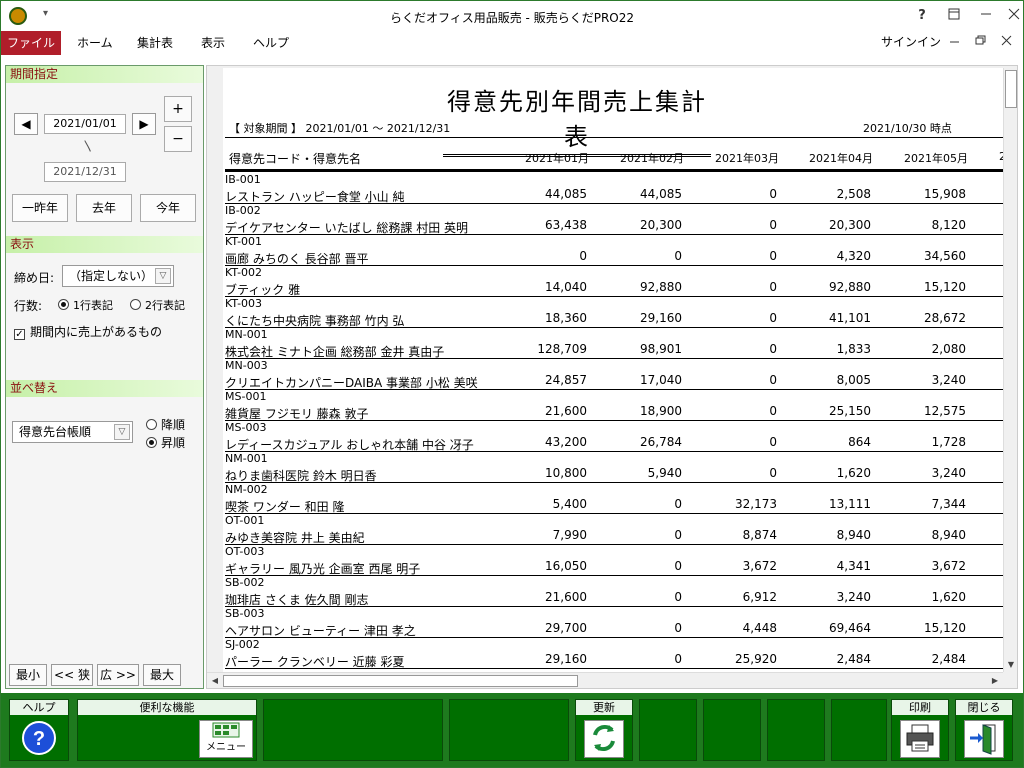 The image size is (1024, 768). I want to click on table-row: KT-001 画廊 みちのく 長谷部 晋平 0 0 0 4,320 34,560, so click(614, 250).